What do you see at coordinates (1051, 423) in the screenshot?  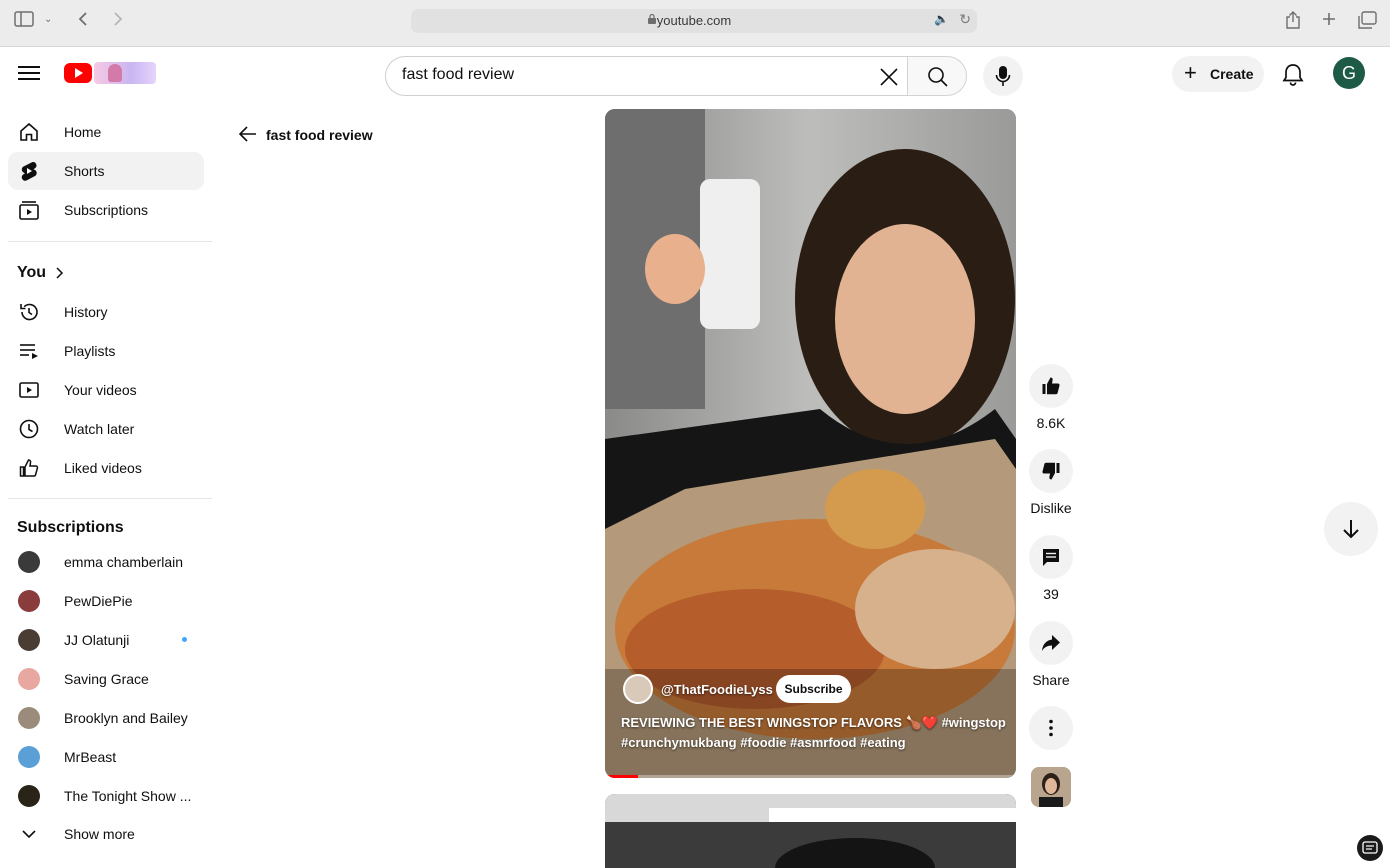 I see `like-count: 8.6K` at bounding box center [1051, 423].